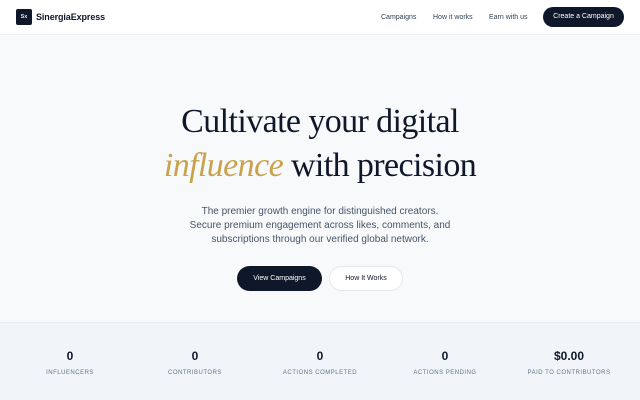  I want to click on stat-paid-to-contributors: $0.00 PAID TO CONTRIBUTORS, so click(569, 361).